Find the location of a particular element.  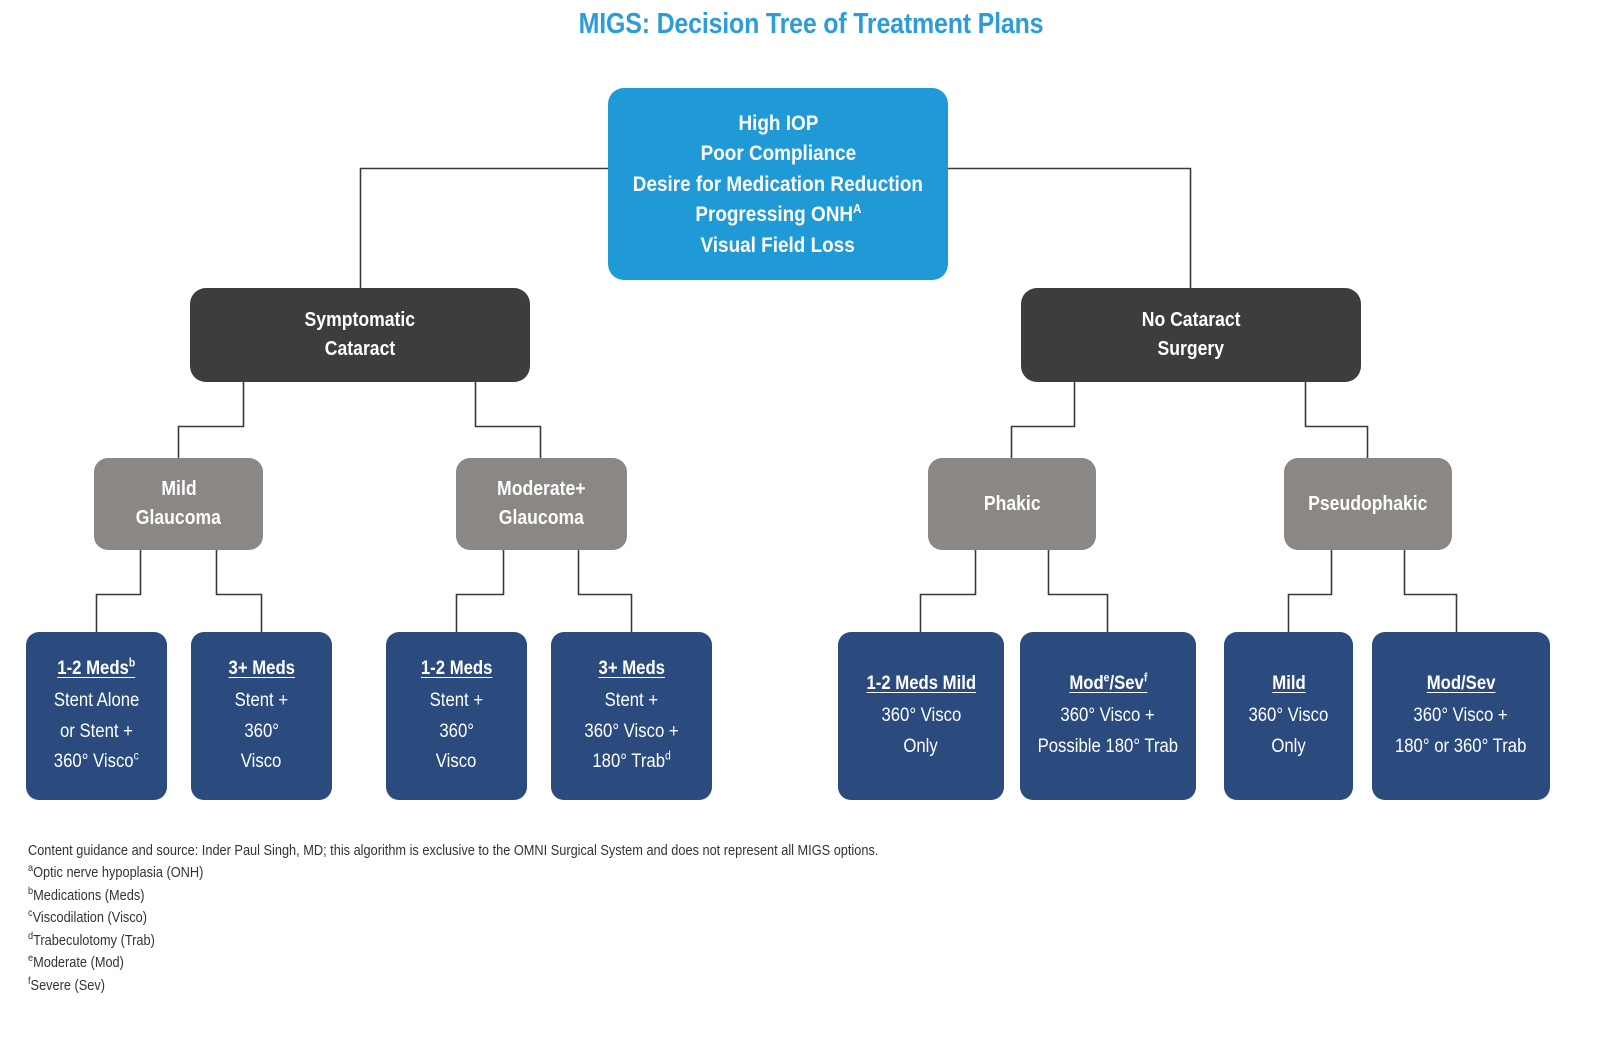

moderate-3-plus-meds-line-3-text: 180° Trab is located at coordinates (628, 762).